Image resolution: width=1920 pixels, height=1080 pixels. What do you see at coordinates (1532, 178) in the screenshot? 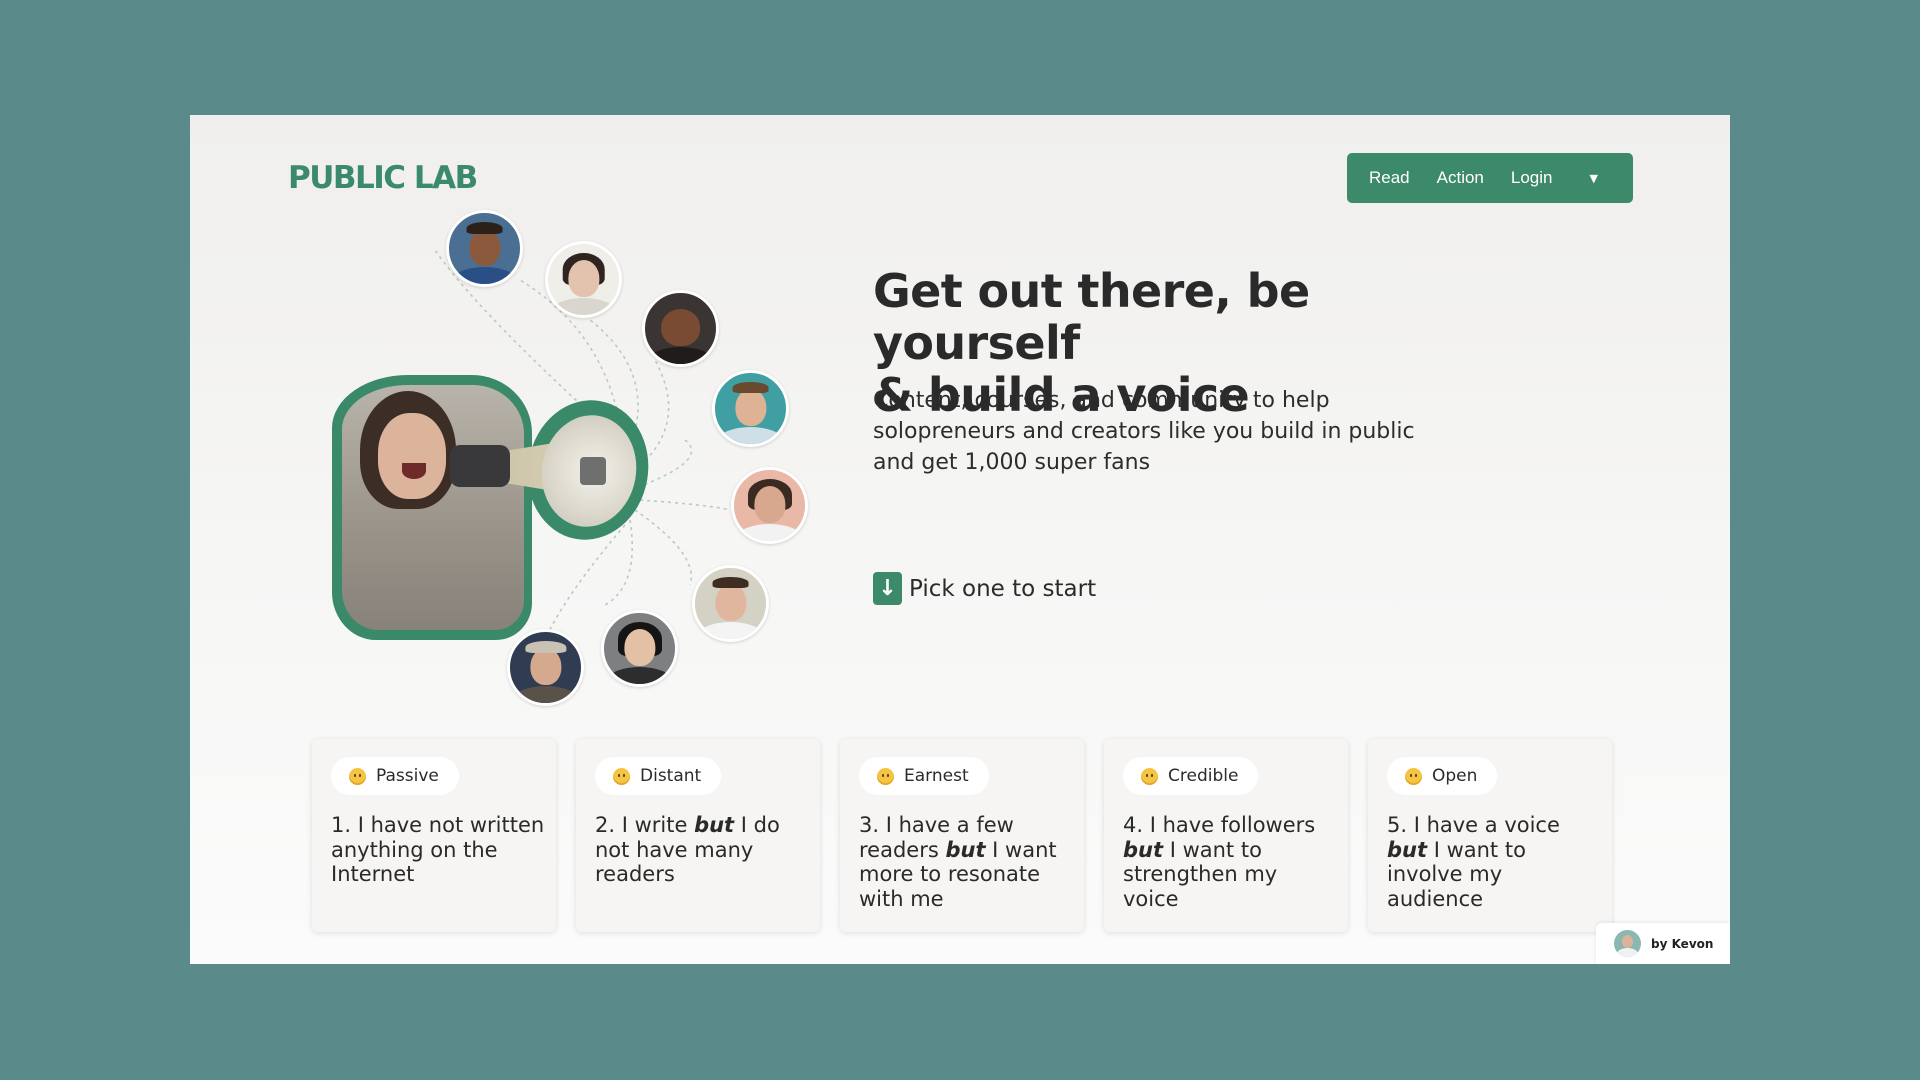
I see `nav-login: Login` at bounding box center [1532, 178].